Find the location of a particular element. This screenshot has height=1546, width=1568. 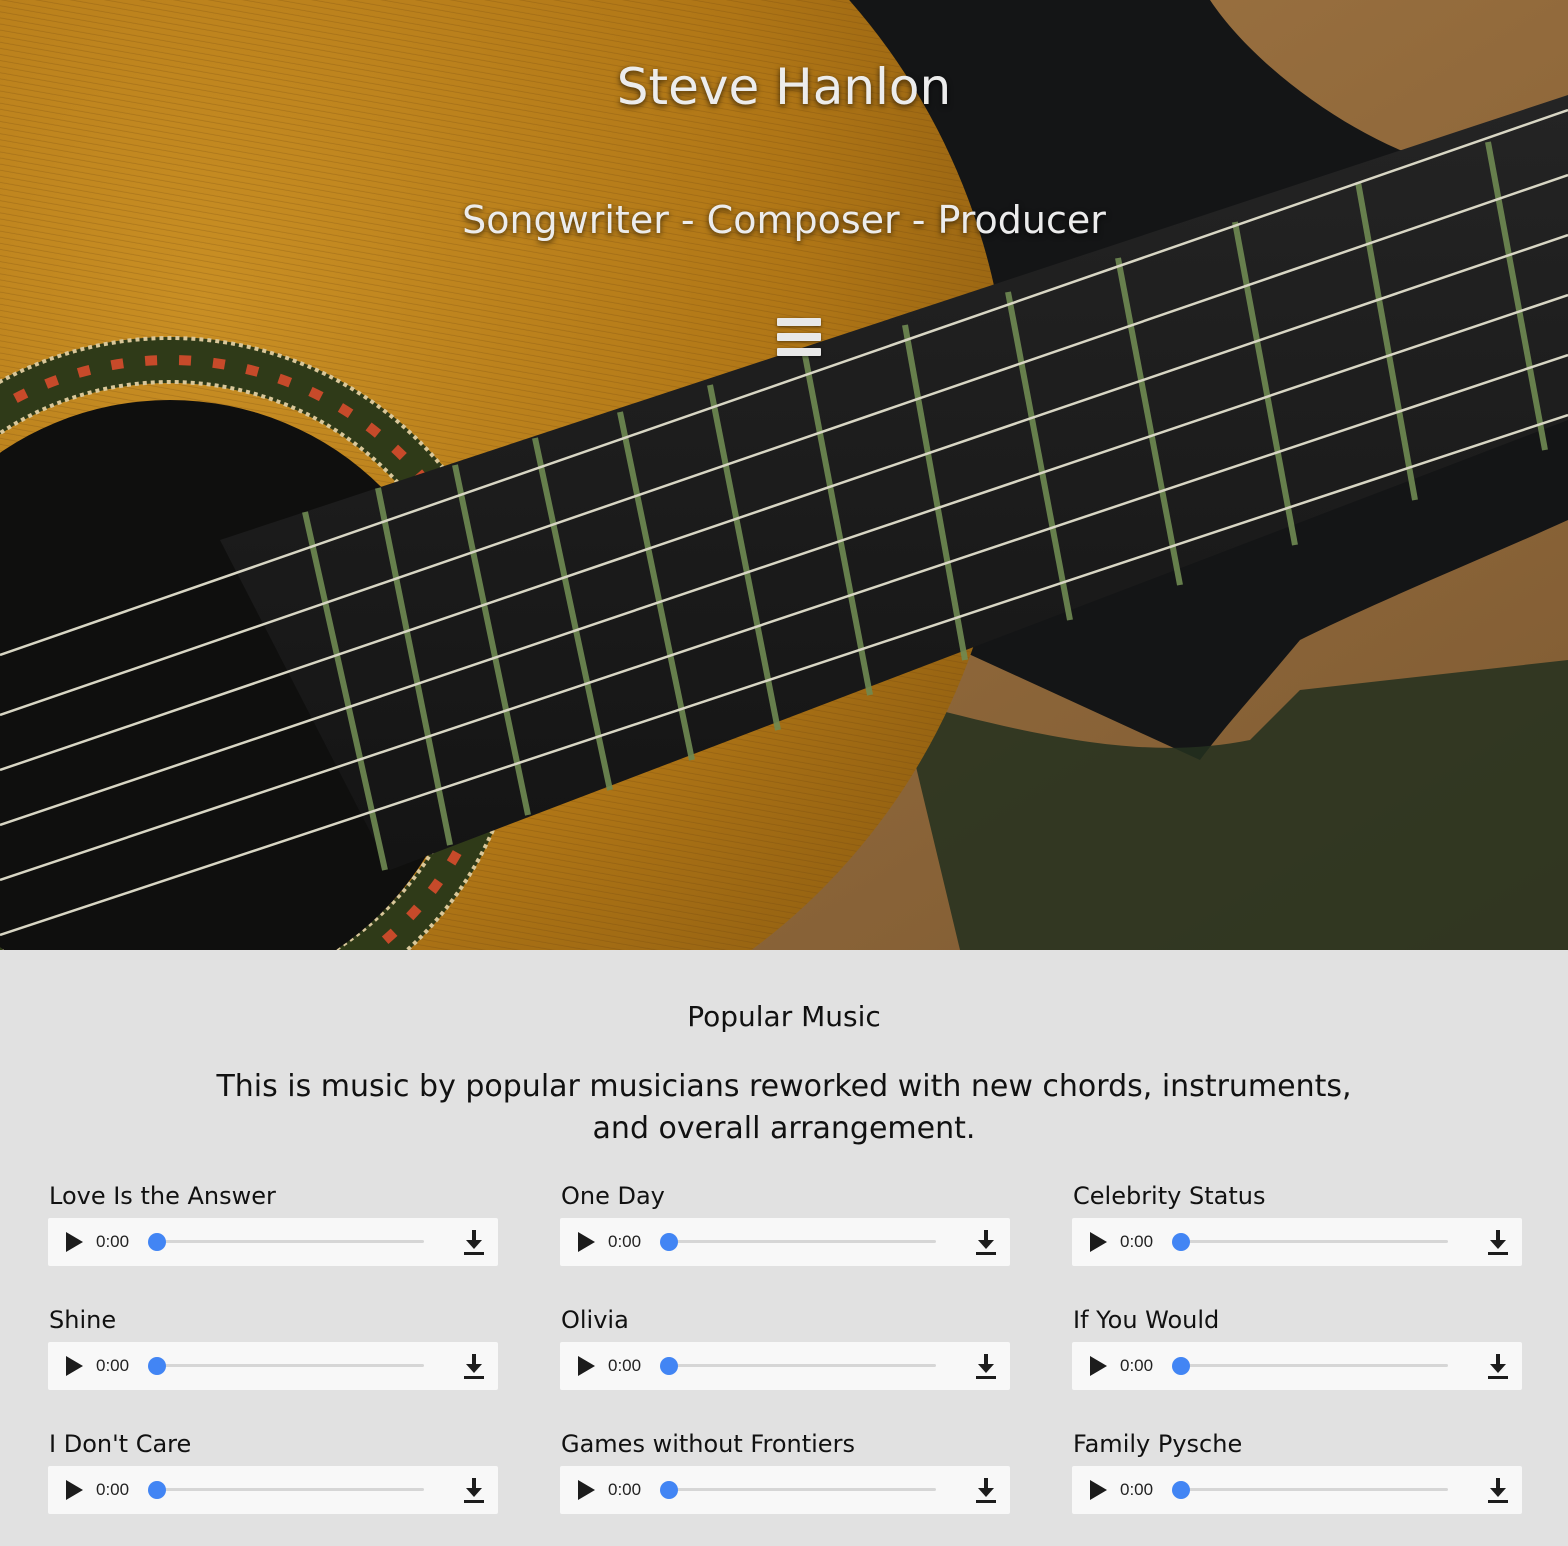

track-title: If You Would is located at coordinates (1146, 1320).